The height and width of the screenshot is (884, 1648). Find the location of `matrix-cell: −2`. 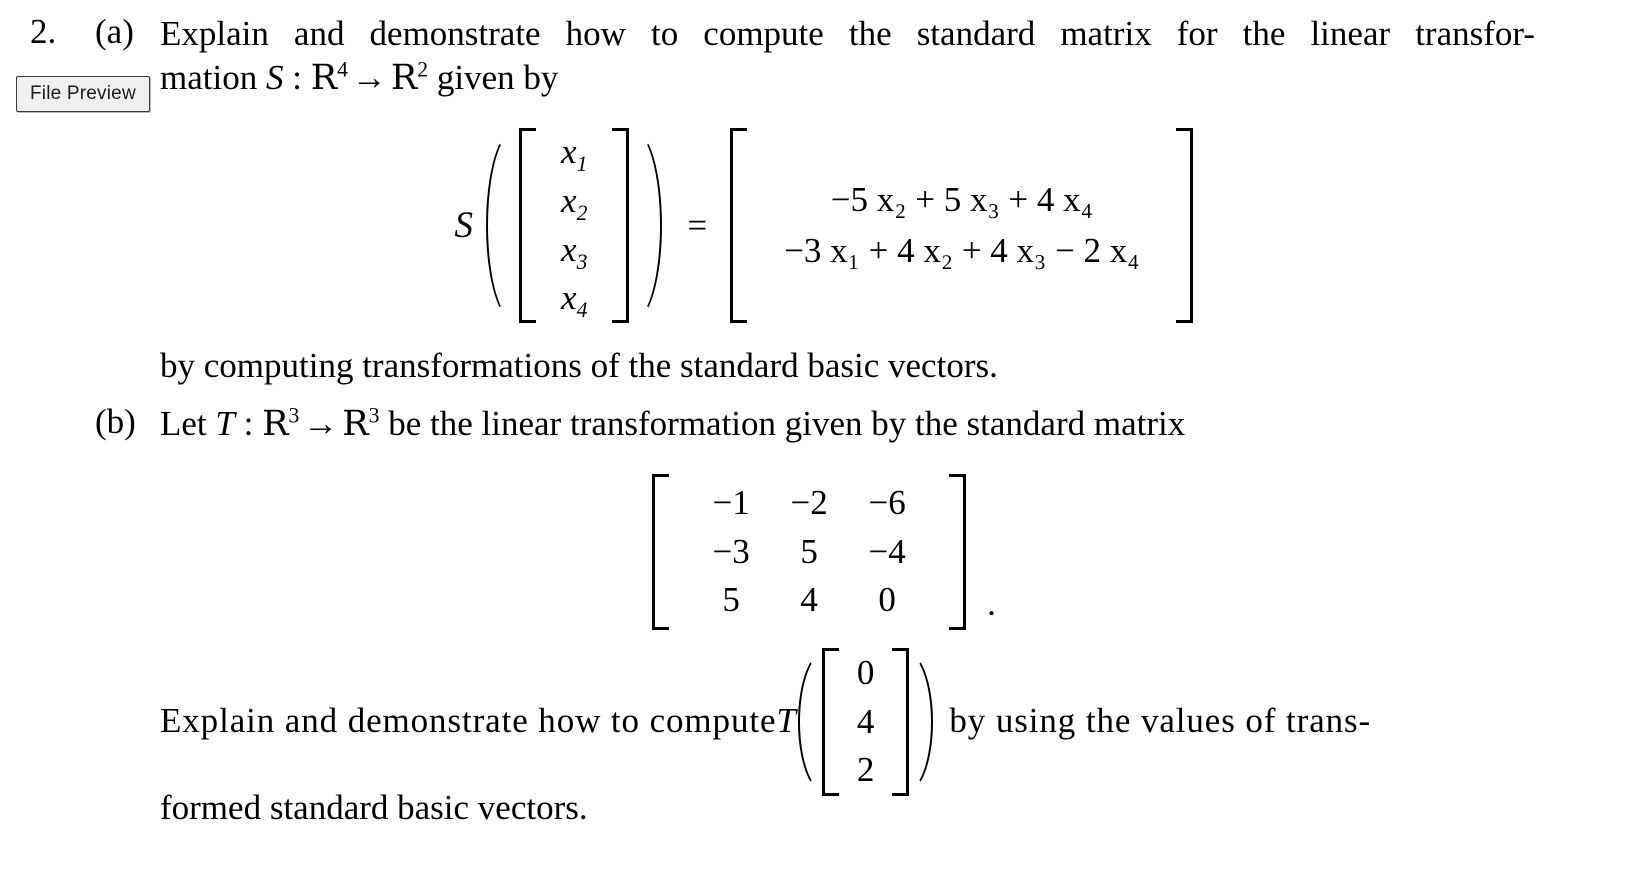

matrix-cell: −2 is located at coordinates (809, 502).